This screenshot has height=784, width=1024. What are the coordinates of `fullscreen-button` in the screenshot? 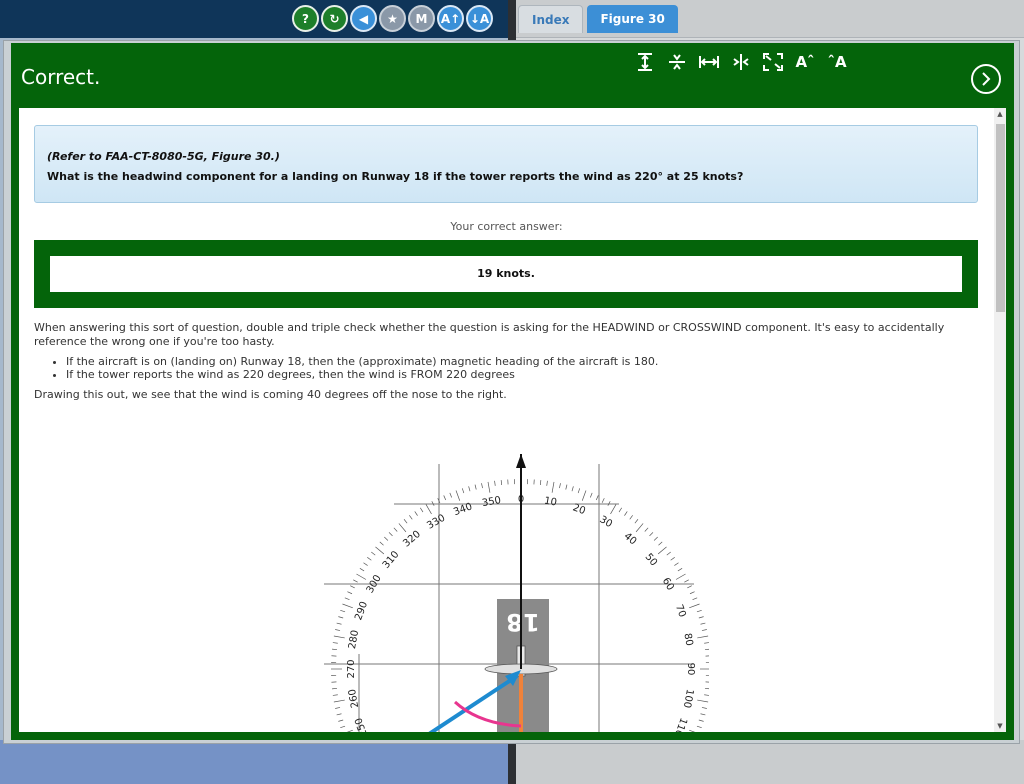 It's located at (773, 62).